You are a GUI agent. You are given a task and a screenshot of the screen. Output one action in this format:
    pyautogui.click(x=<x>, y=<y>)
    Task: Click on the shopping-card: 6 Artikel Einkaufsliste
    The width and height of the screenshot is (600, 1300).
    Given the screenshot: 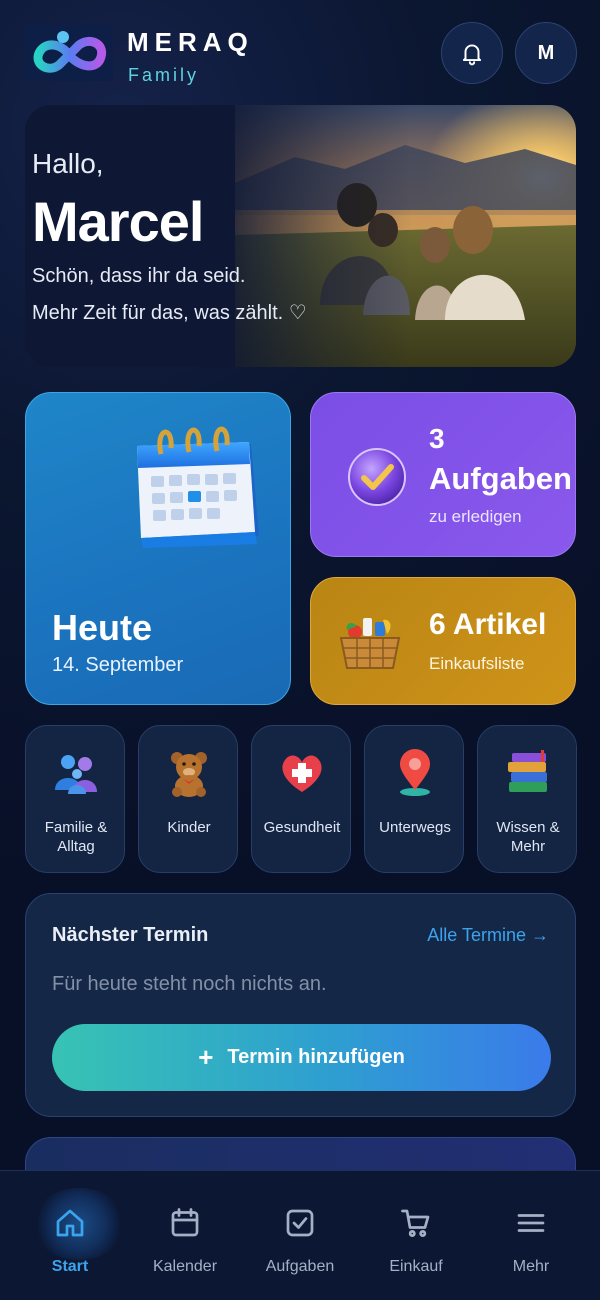 What is the action you would take?
    pyautogui.click(x=443, y=641)
    